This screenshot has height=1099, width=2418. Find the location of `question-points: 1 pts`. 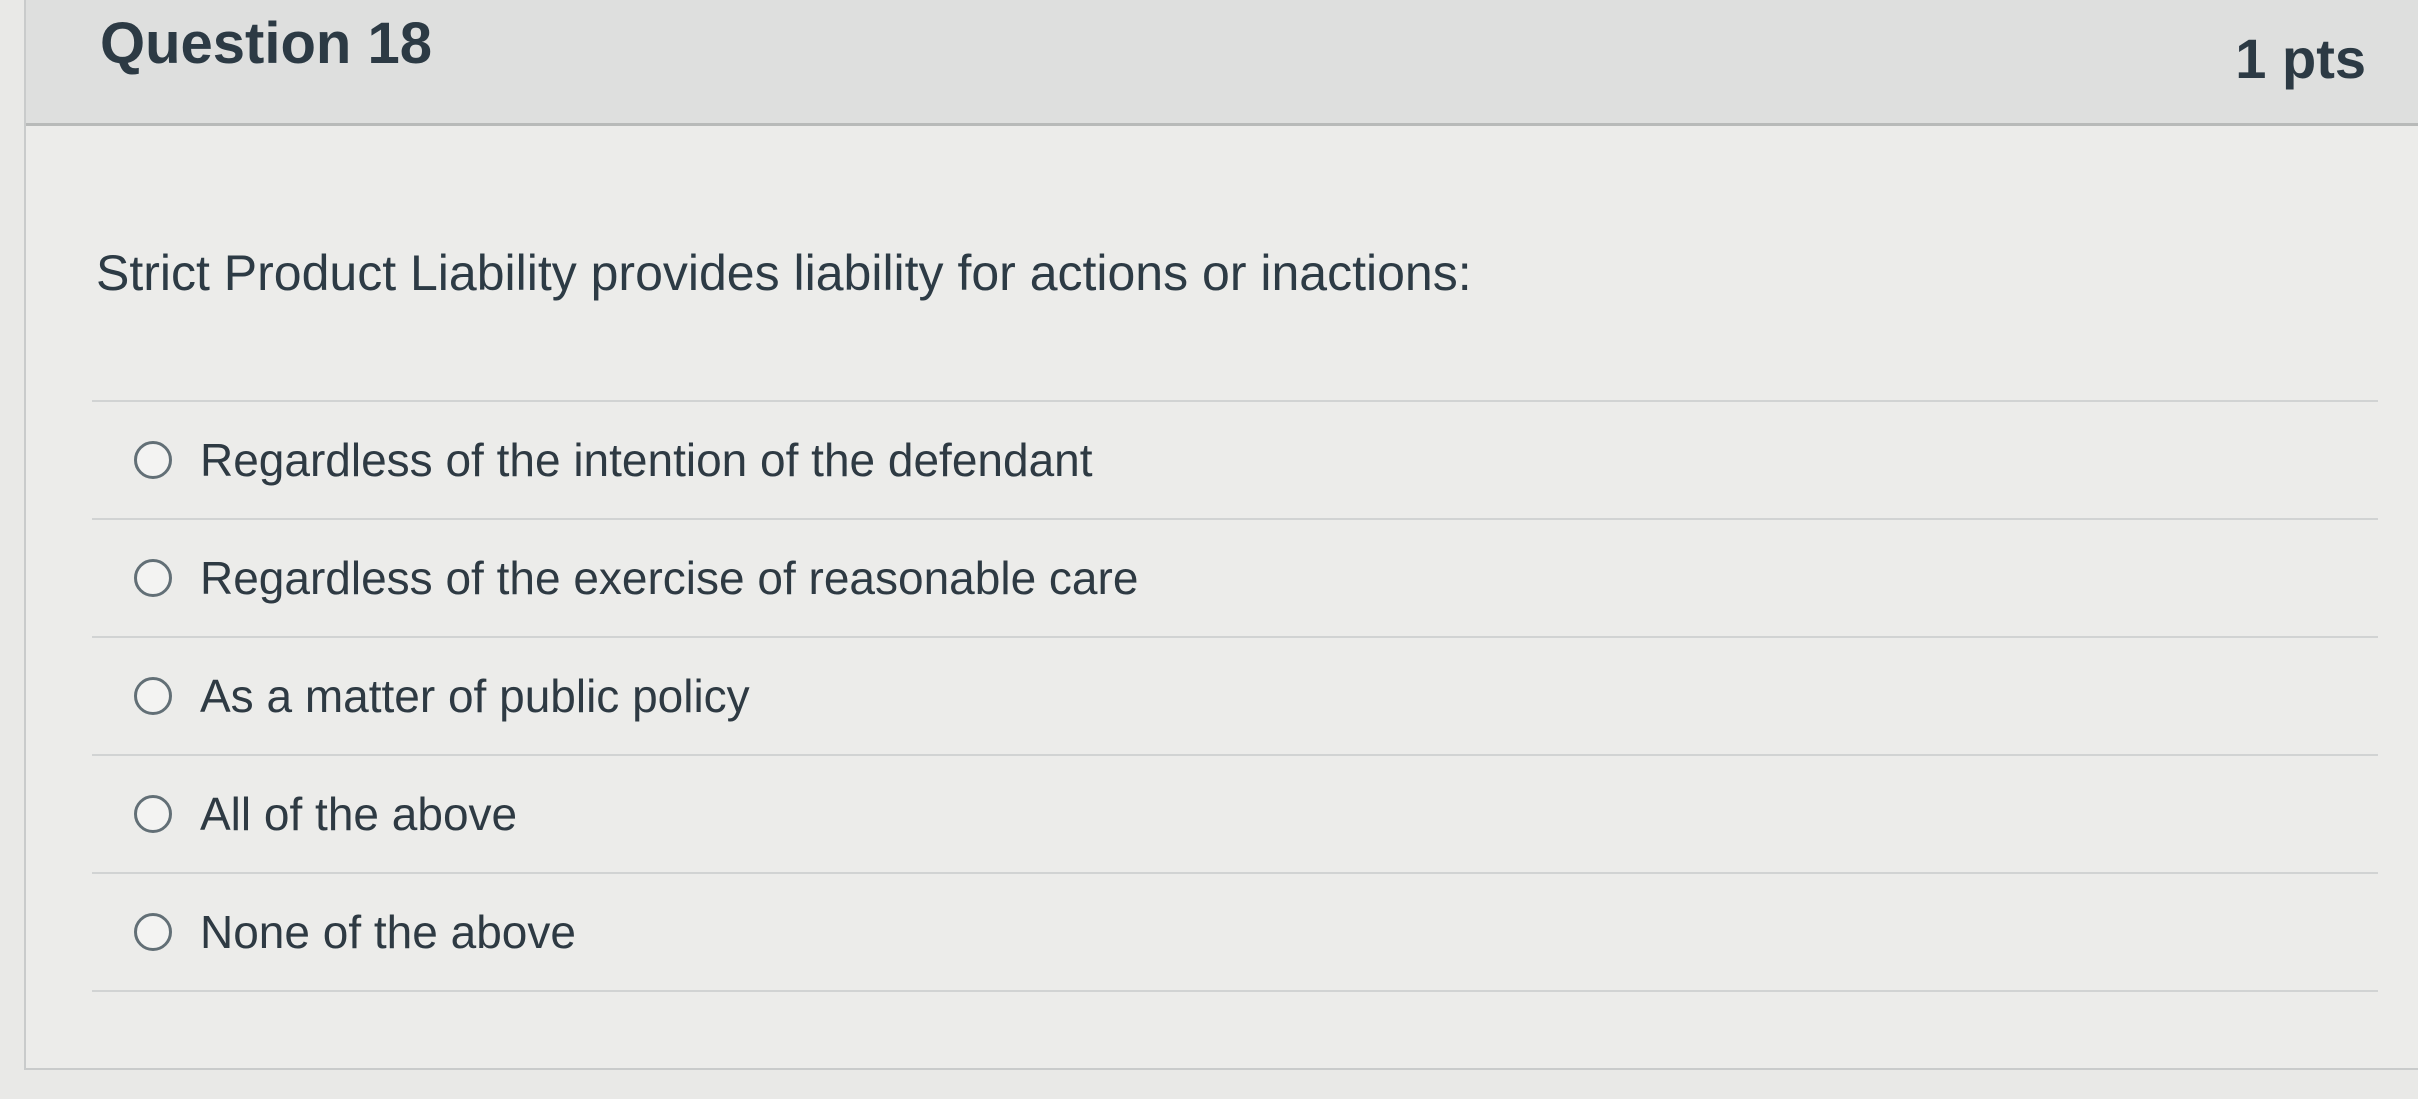

question-points: 1 pts is located at coordinates (2300, 58).